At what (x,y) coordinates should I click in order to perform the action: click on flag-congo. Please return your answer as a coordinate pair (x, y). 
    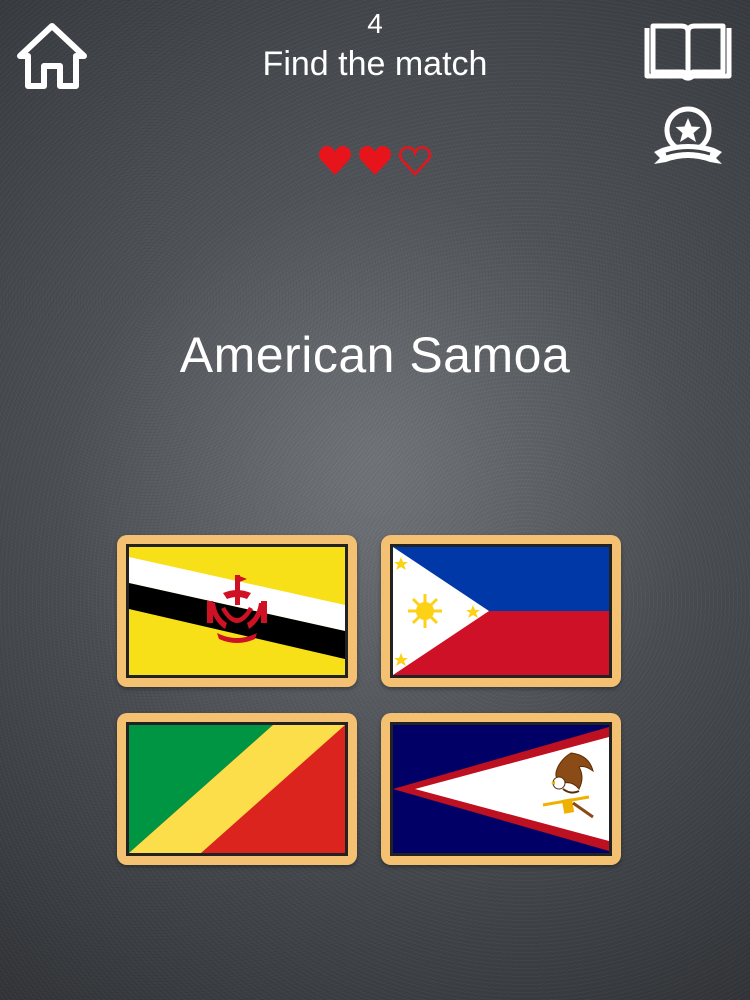
    Looking at the image, I should click on (237, 789).